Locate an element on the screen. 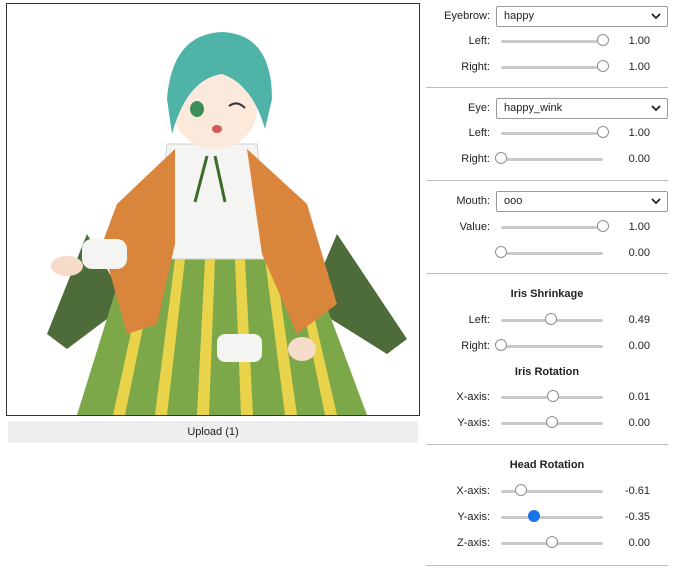 This screenshot has width=680, height=573. eyebrow-right-value: 1.00 is located at coordinates (639, 67).